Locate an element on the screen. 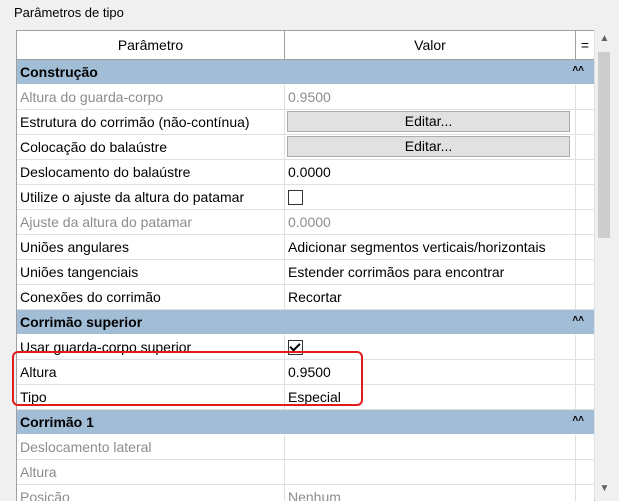 Image resolution: width=619 pixels, height=501 pixels. parameter-row: Altura 0.9500 is located at coordinates (305, 372).